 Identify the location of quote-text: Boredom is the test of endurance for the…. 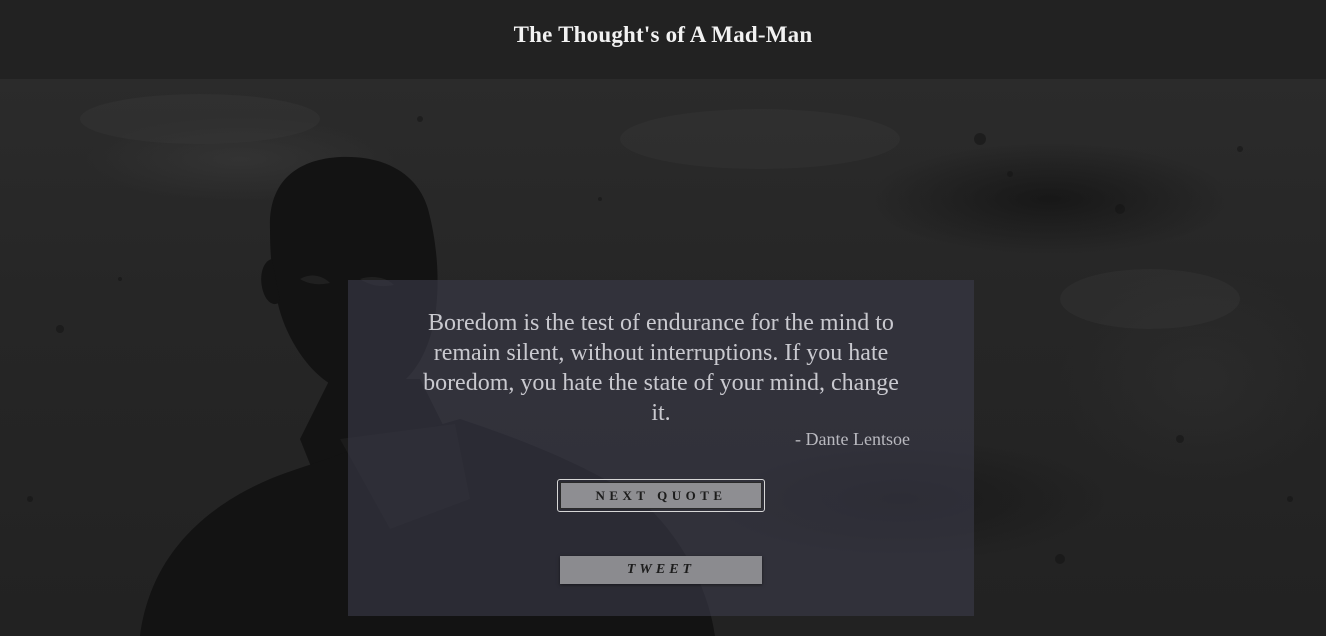
(661, 368).